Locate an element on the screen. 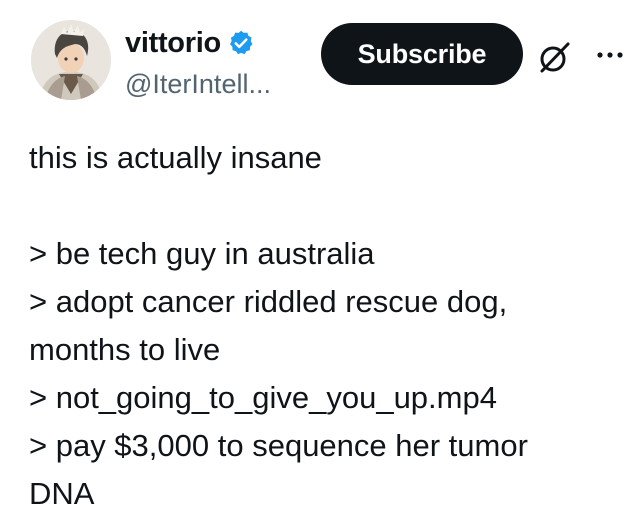 The image size is (644, 518). tweet-line: months to live is located at coordinates (125, 349).